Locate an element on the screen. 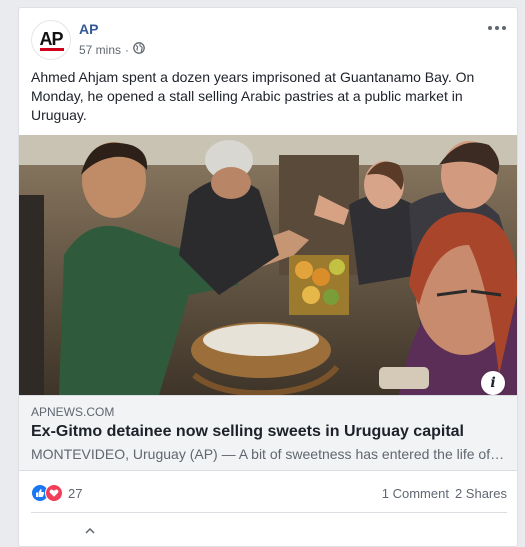 Image resolution: width=525 pixels, height=547 pixels. post-stats: 27 1 Comment 2 Shares is located at coordinates (269, 493).